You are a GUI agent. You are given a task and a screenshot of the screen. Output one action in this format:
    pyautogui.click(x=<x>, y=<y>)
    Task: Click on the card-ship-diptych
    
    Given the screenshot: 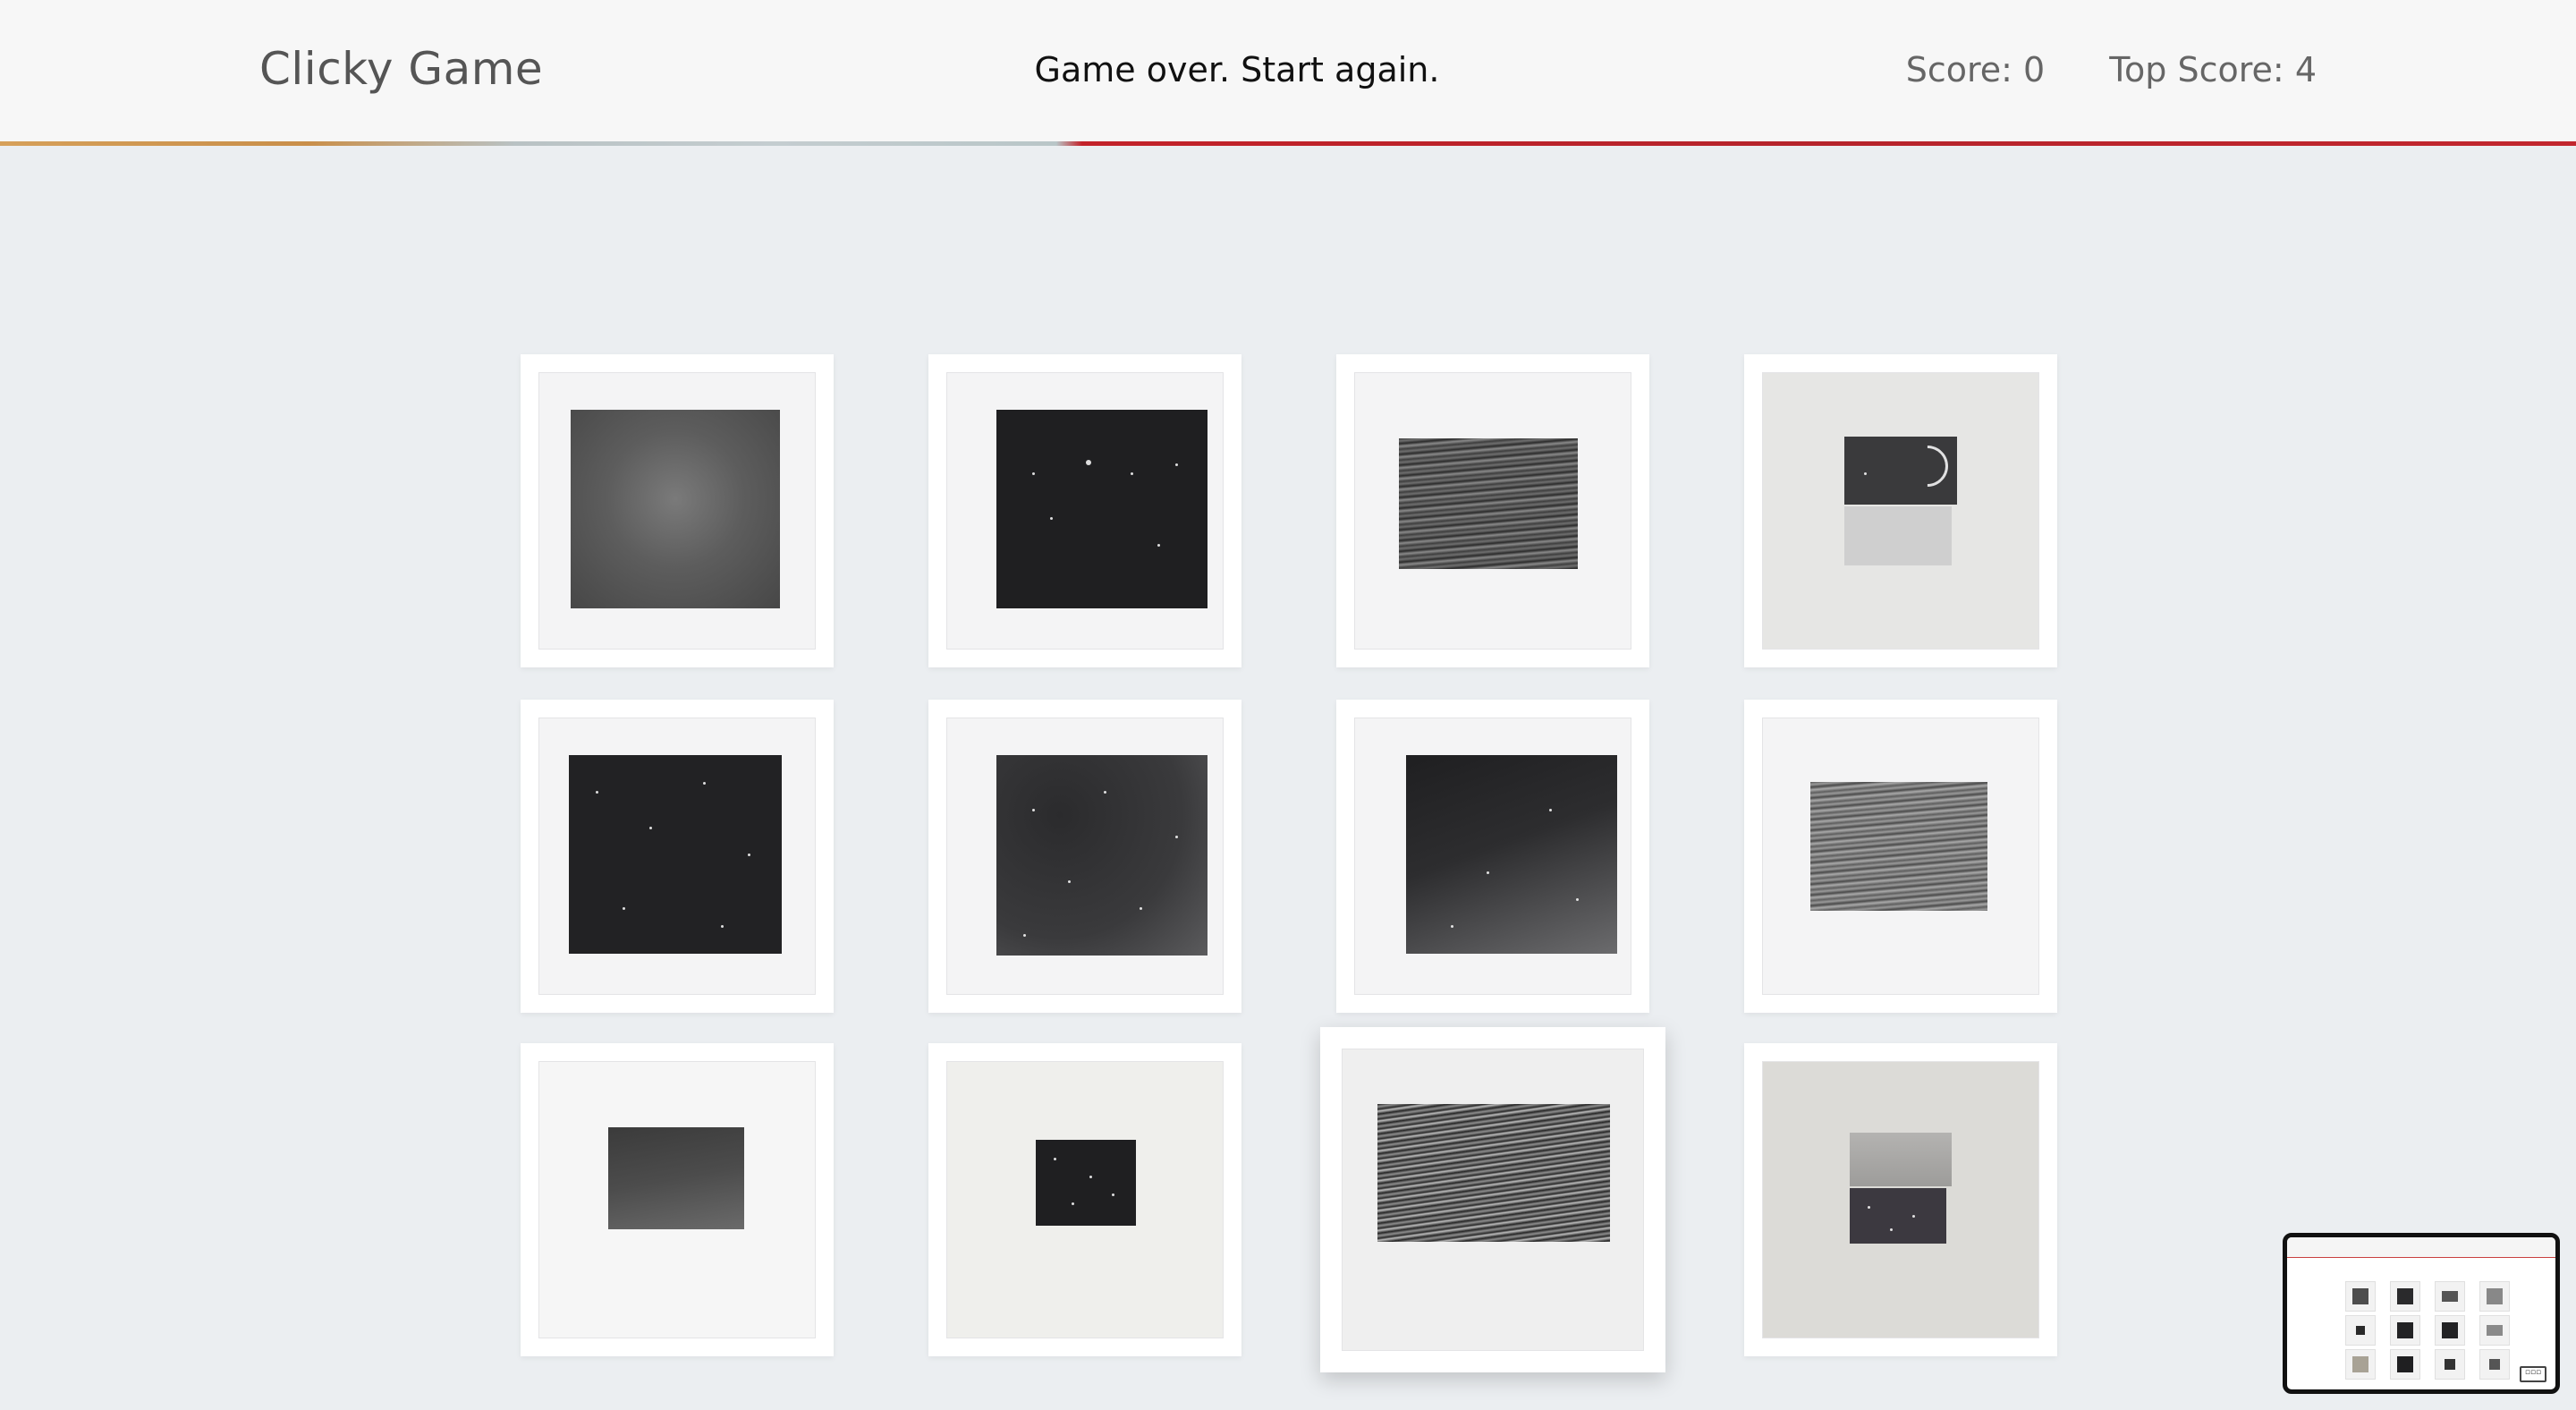 What is the action you would take?
    pyautogui.click(x=1900, y=1199)
    